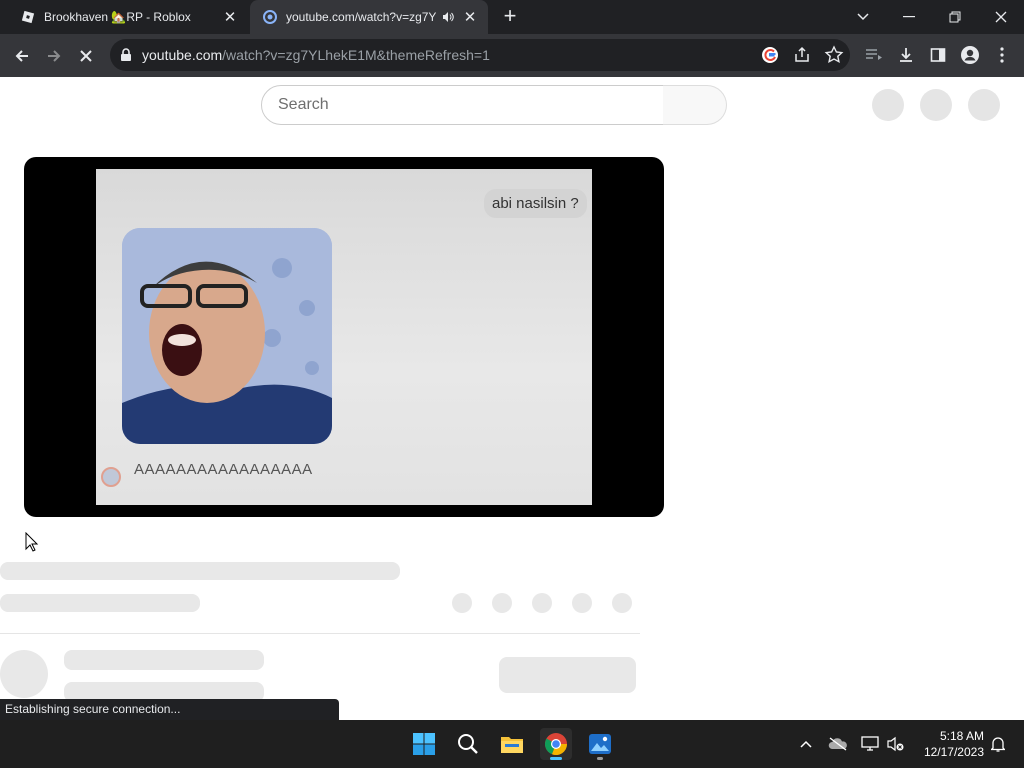 This screenshot has height=768, width=1024. What do you see at coordinates (227, 336) in the screenshot?
I see `video-photo` at bounding box center [227, 336].